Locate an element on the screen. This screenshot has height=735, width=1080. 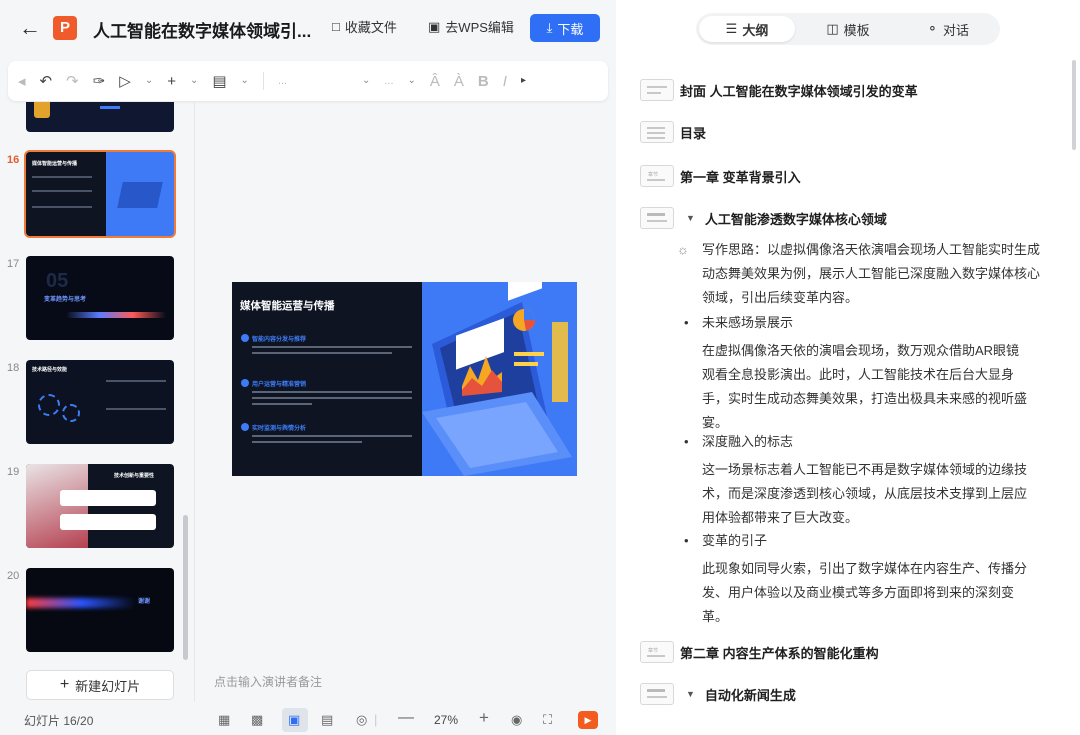
slide-bullet: 用户运营与精准营销 is located at coordinates (273, 383).